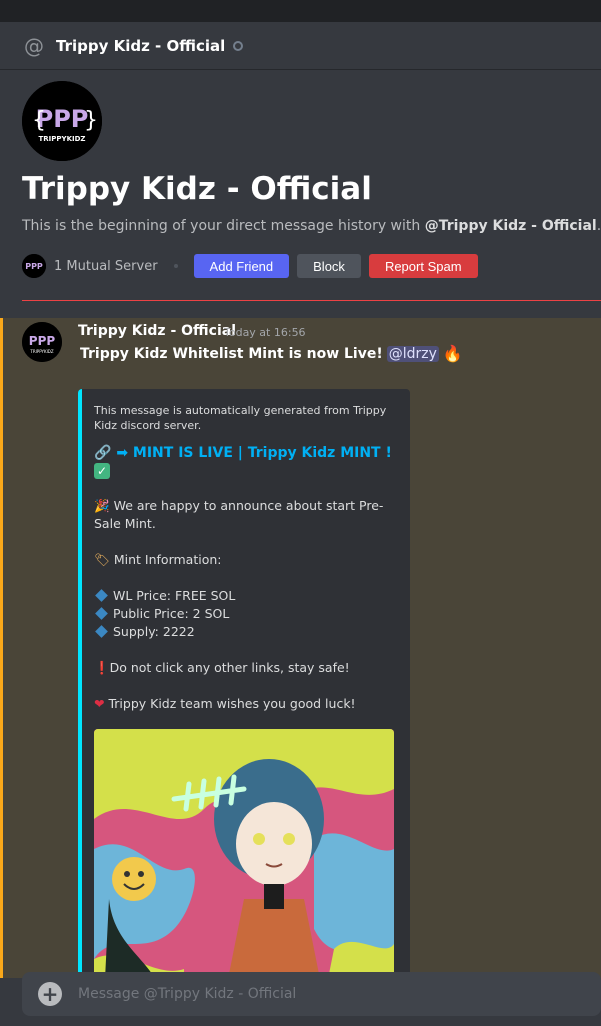 This screenshot has width=601, height=1026. What do you see at coordinates (339, 994) in the screenshot?
I see `message-input` at bounding box center [339, 994].